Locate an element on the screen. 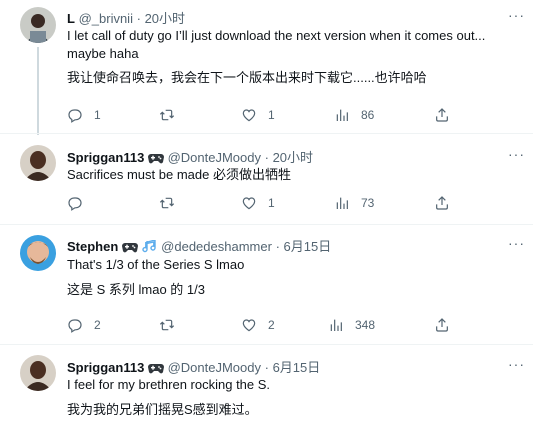 The width and height of the screenshot is (533, 425). user-handle: @_brivnii is located at coordinates (106, 18).